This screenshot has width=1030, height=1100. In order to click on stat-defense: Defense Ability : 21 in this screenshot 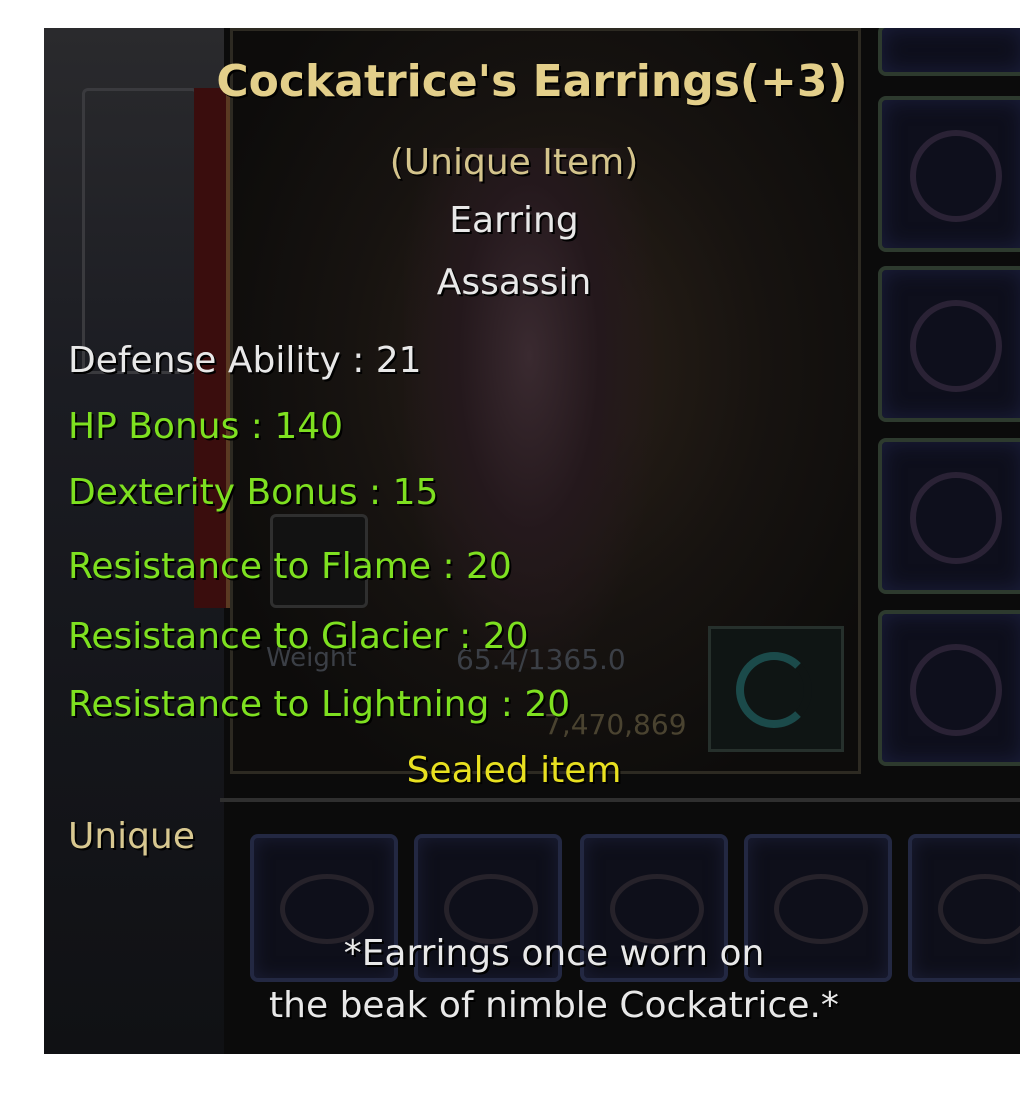, I will do `click(245, 360)`.